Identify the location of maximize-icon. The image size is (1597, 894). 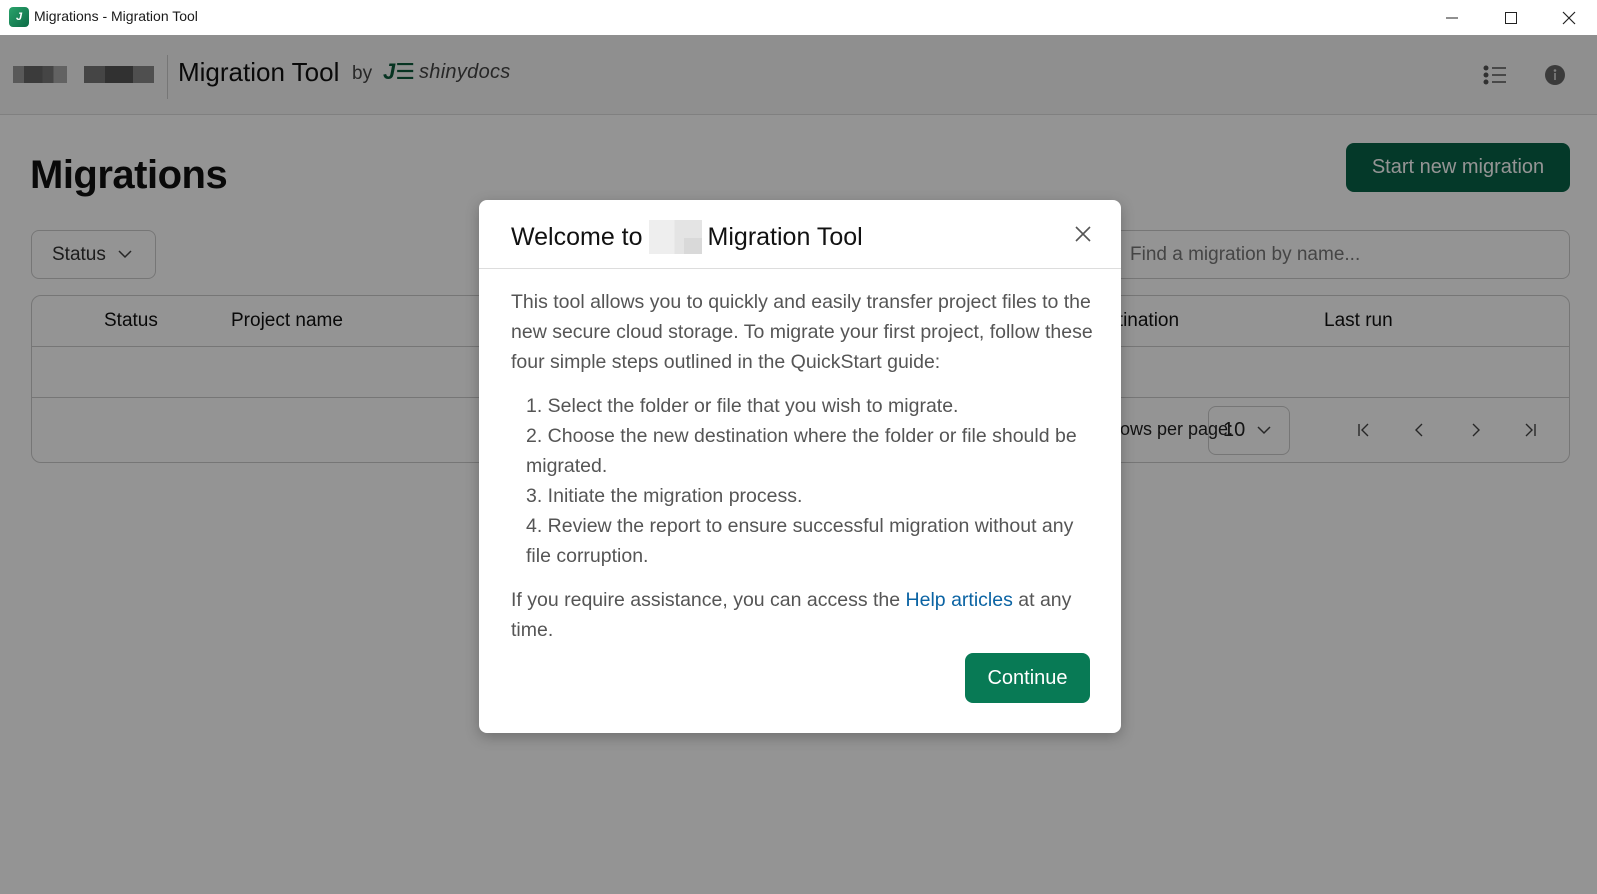
(1511, 17).